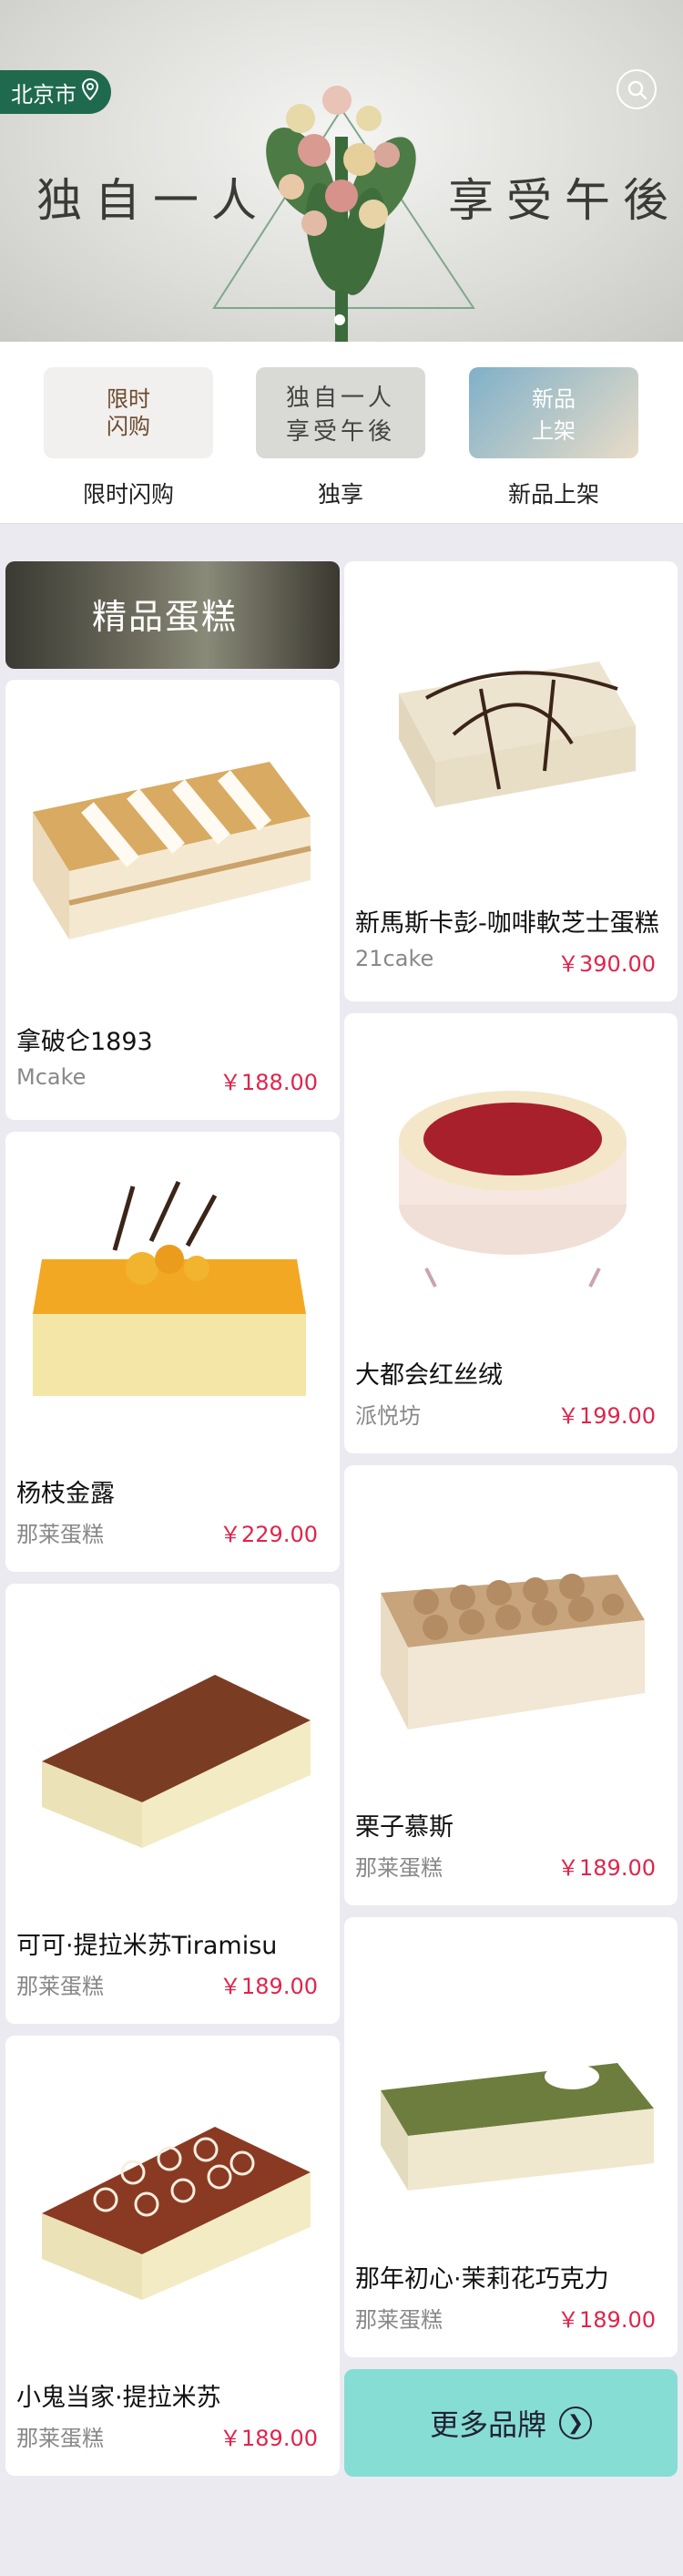 This screenshot has height=2576, width=683. What do you see at coordinates (564, 200) in the screenshot?
I see `banner-slogan-right: 享受午後` at bounding box center [564, 200].